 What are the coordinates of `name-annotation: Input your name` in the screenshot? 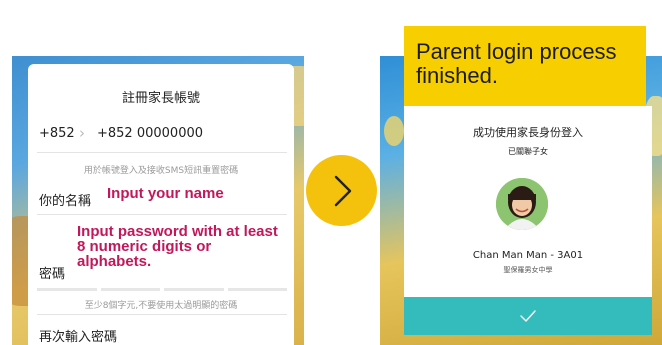 It's located at (165, 193).